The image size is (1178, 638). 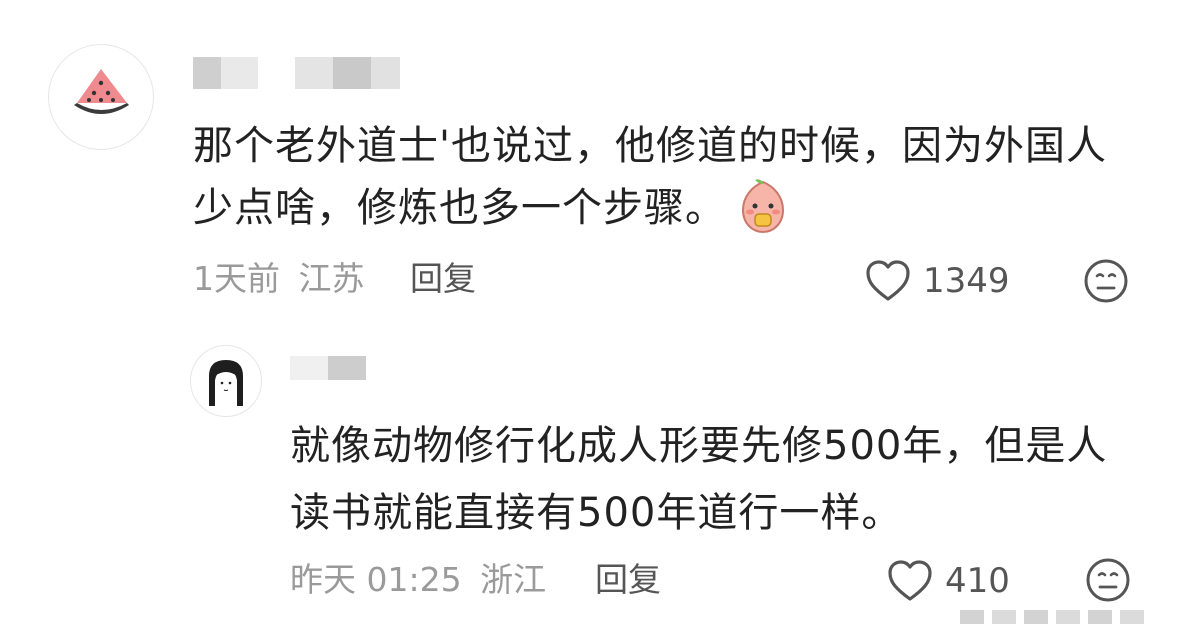 What do you see at coordinates (513, 579) in the screenshot?
I see `reply-location: 浙江` at bounding box center [513, 579].